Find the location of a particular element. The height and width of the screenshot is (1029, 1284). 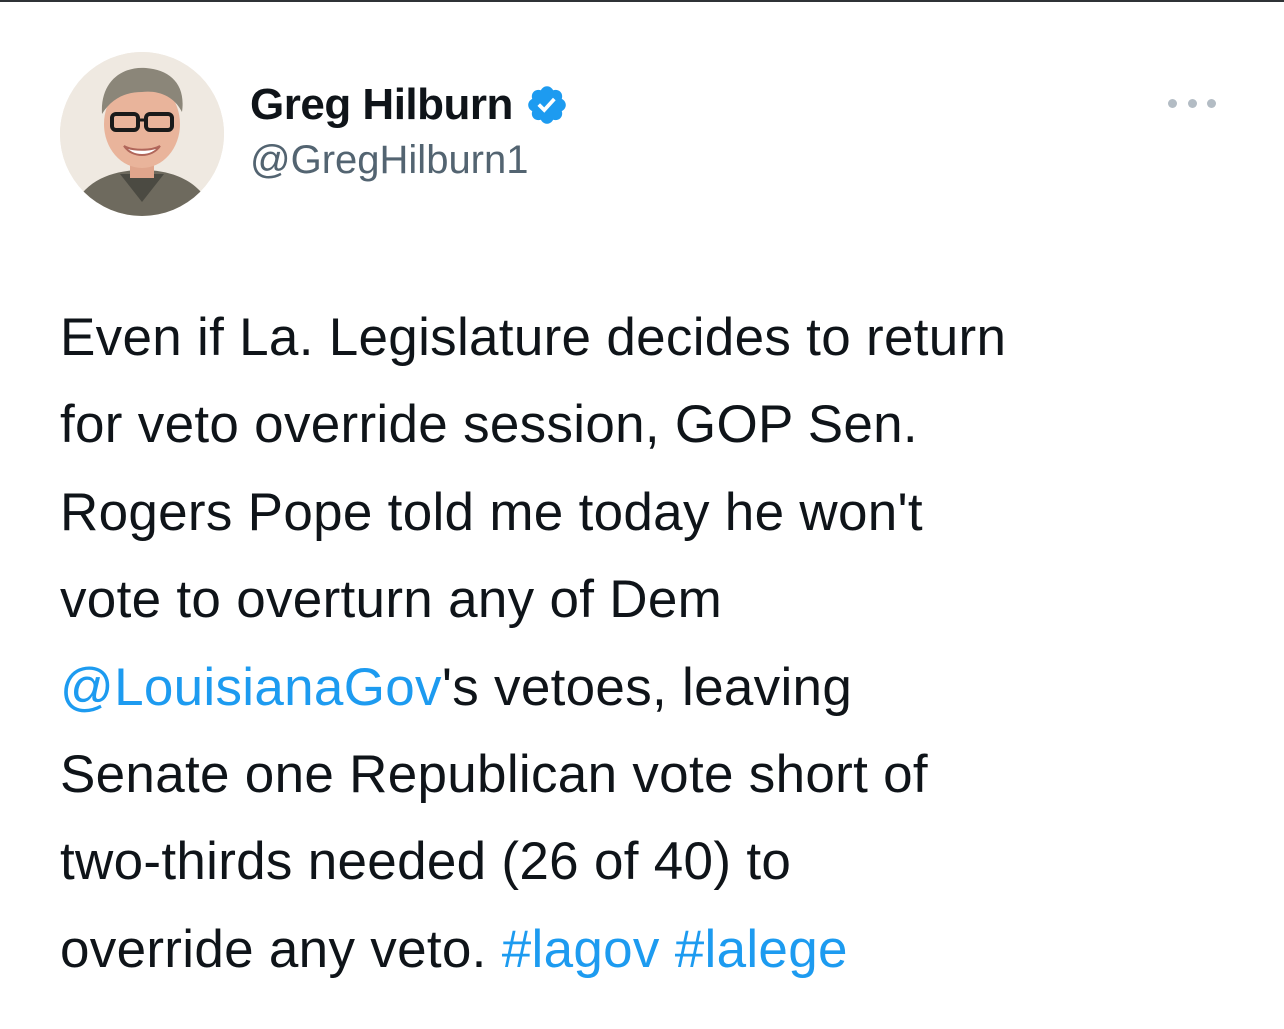

avatar-photo is located at coordinates (142, 134).